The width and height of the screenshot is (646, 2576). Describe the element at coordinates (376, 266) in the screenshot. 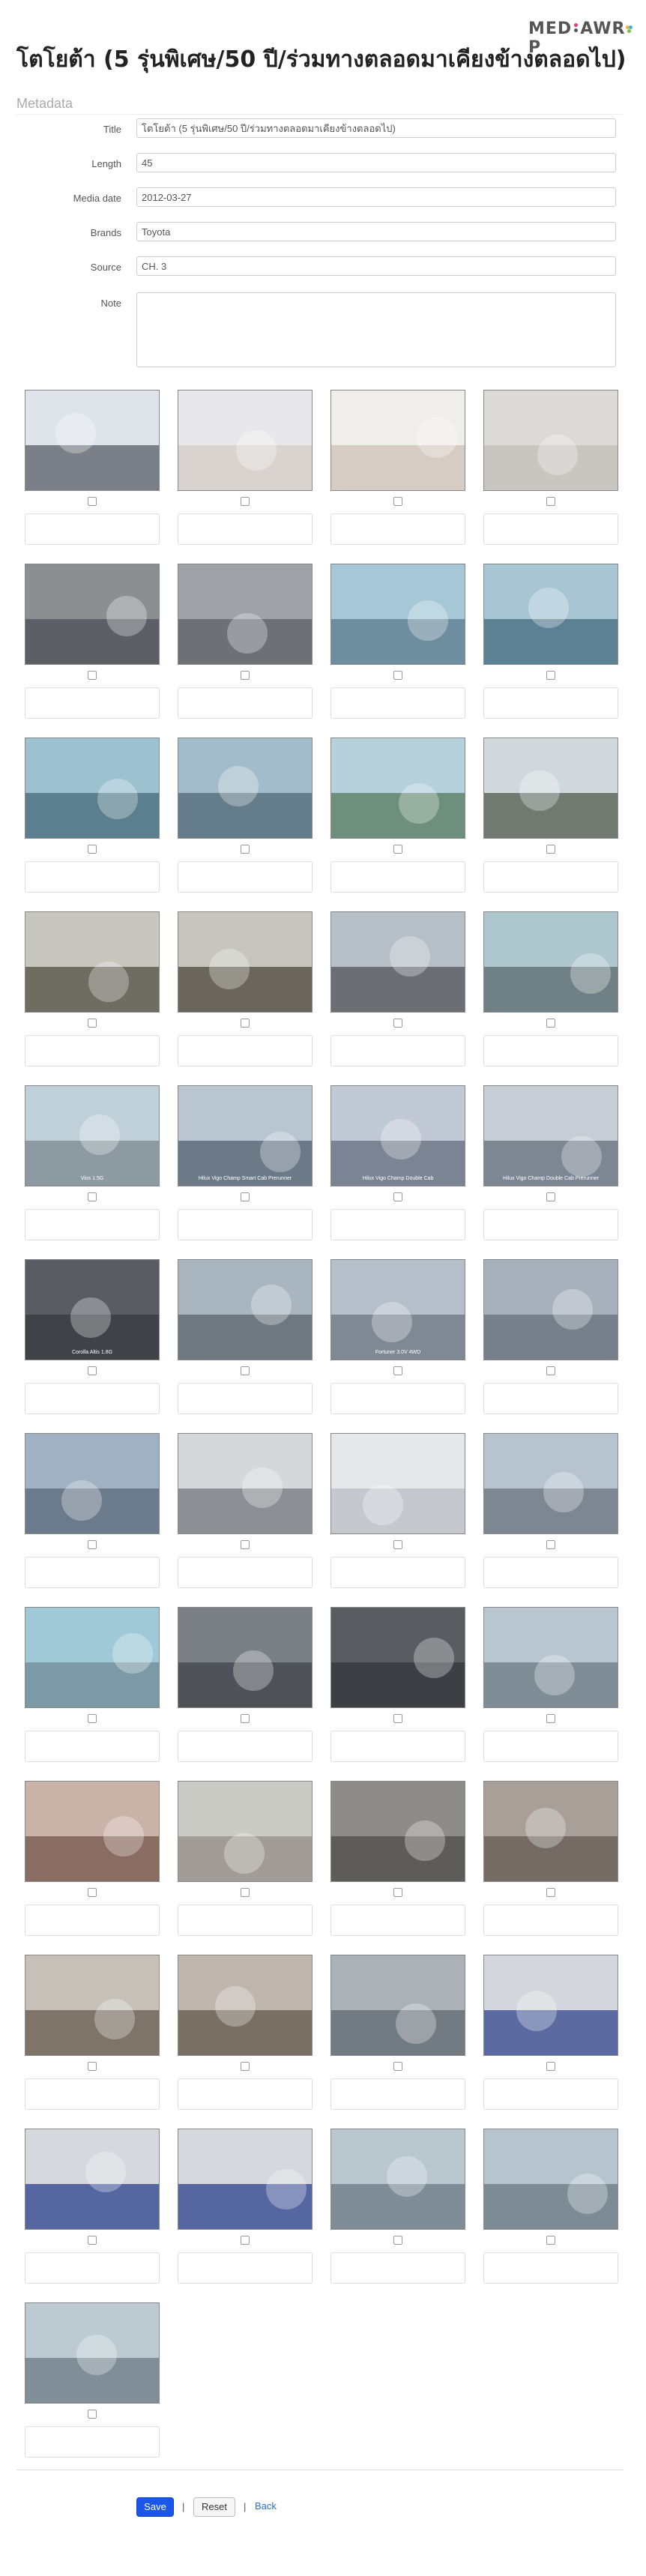

I see `source-input: CH. 3` at that location.